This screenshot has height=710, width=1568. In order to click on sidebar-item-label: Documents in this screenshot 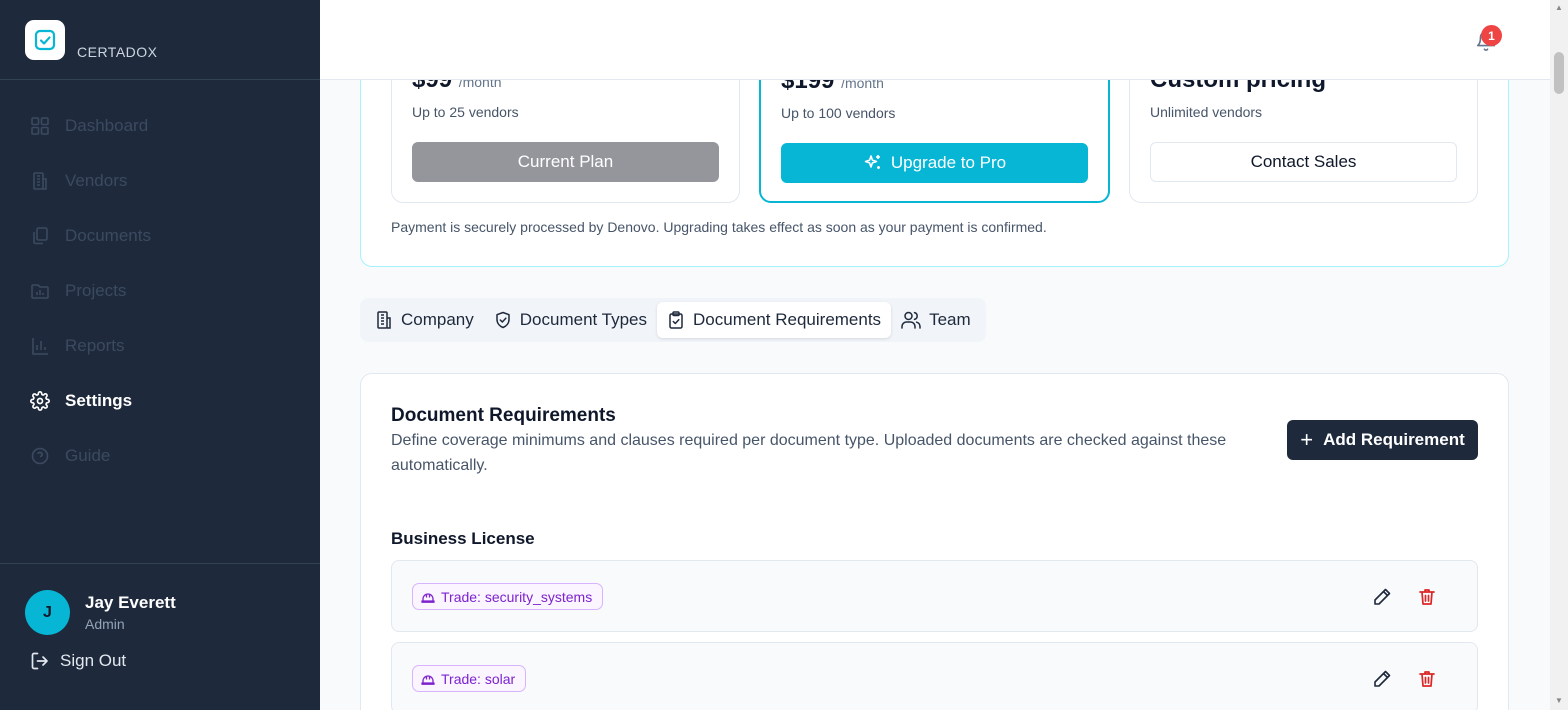, I will do `click(108, 235)`.